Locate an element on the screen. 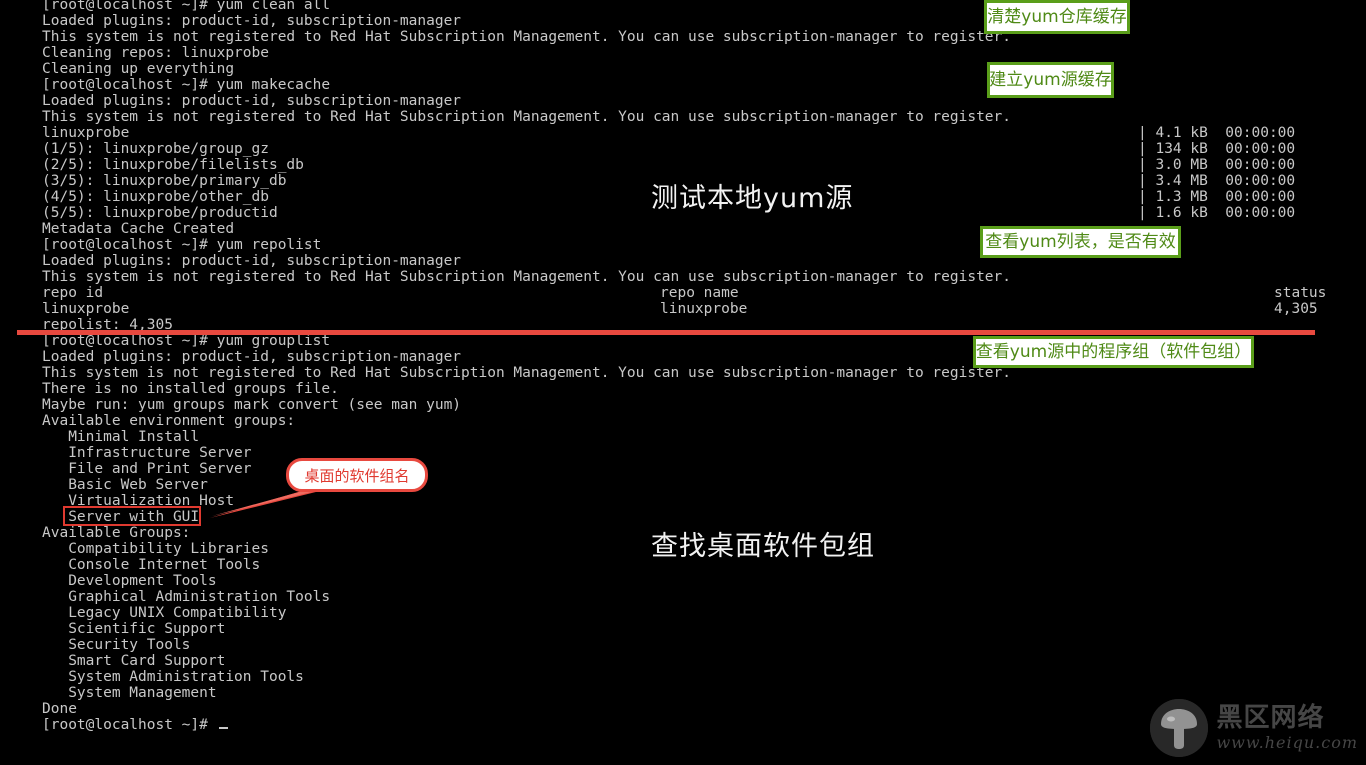 This screenshot has width=1366, height=765. terminal-line: Available Groups: is located at coordinates (116, 533).